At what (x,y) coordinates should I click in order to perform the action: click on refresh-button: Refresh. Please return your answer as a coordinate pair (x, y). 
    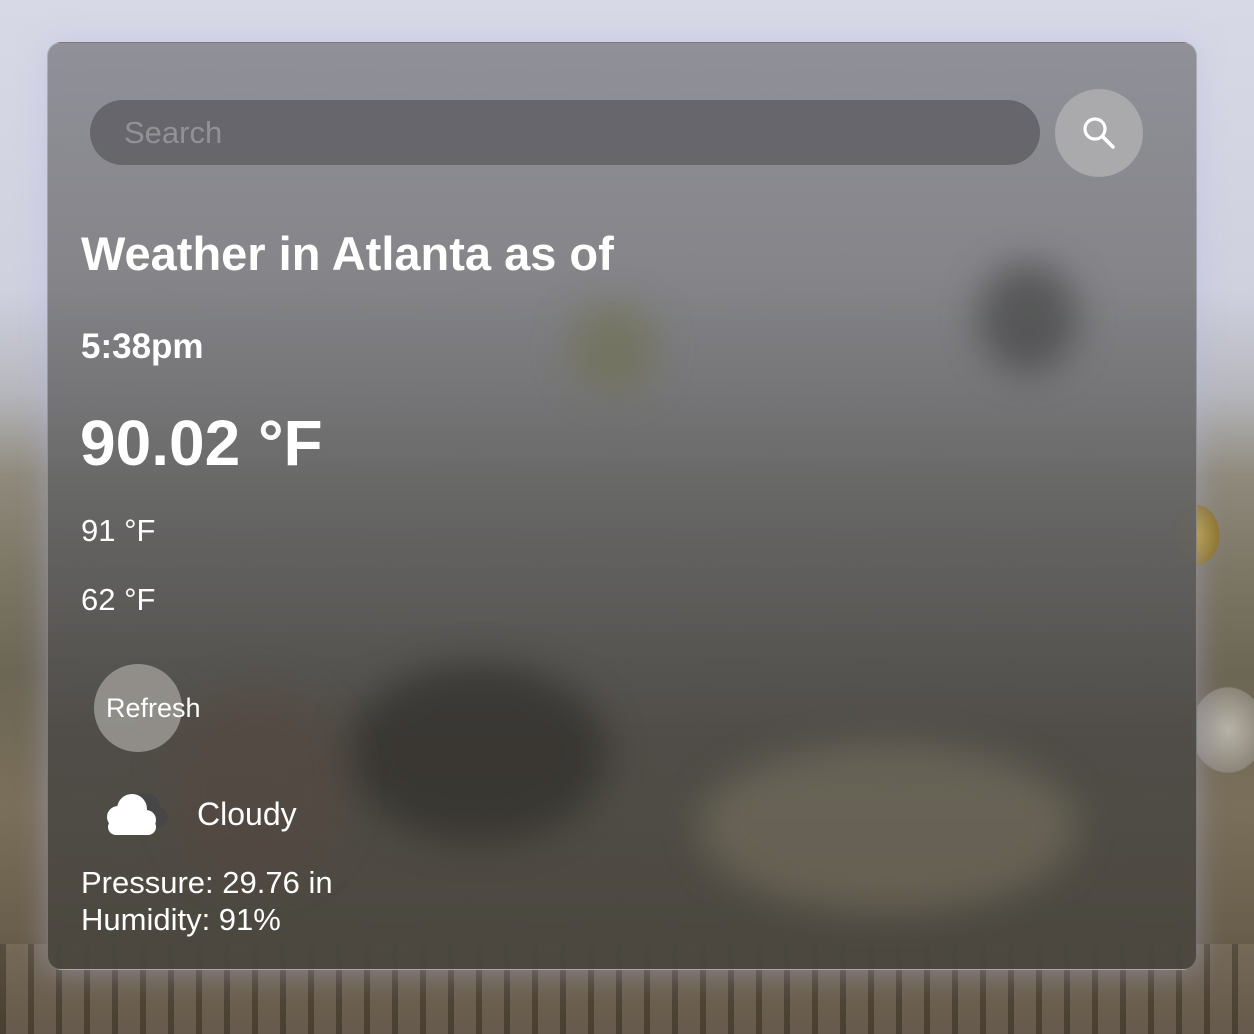
    Looking at the image, I should click on (147, 708).